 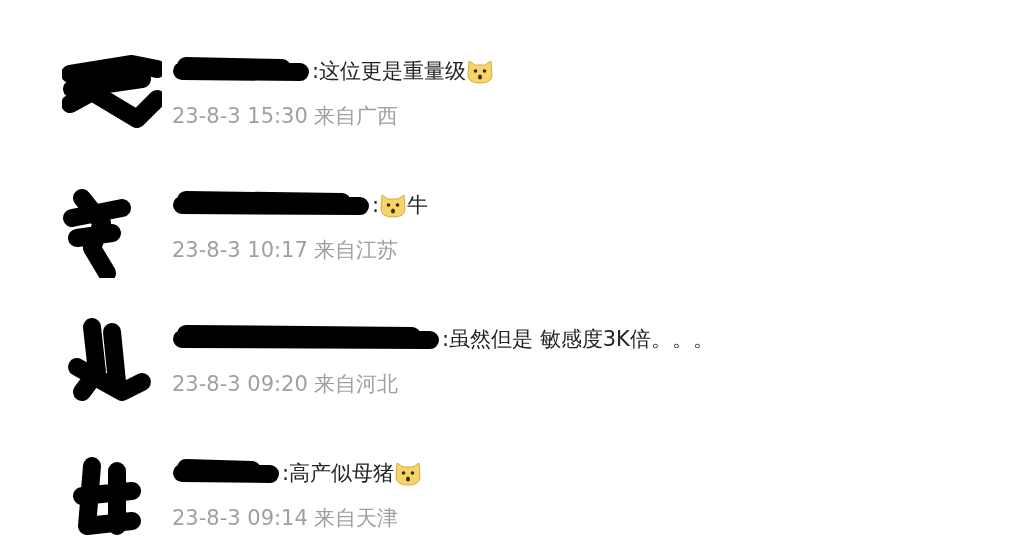 I want to click on comment-time: 23-8-3 09:20 来自河北, so click(x=286, y=384).